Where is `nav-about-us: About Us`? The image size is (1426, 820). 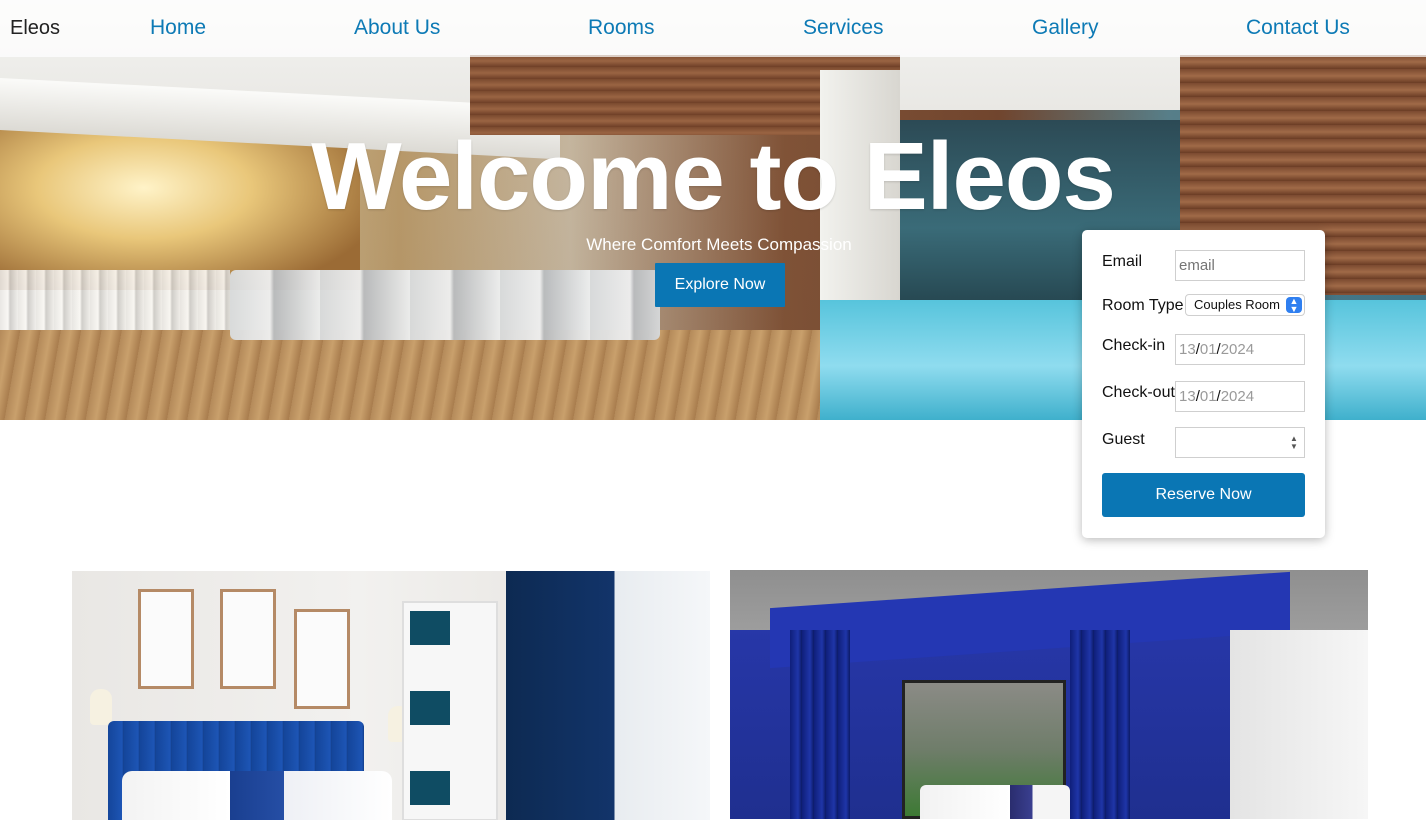 nav-about-us: About Us is located at coordinates (397, 28).